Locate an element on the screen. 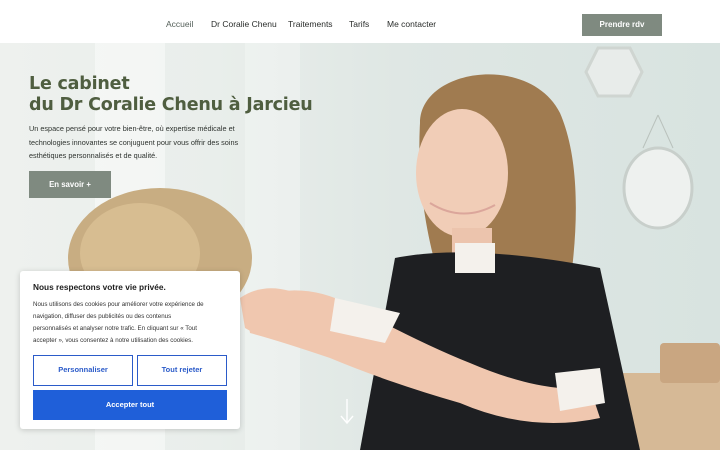  hero-title-line1: Le cabinet is located at coordinates (79, 84).